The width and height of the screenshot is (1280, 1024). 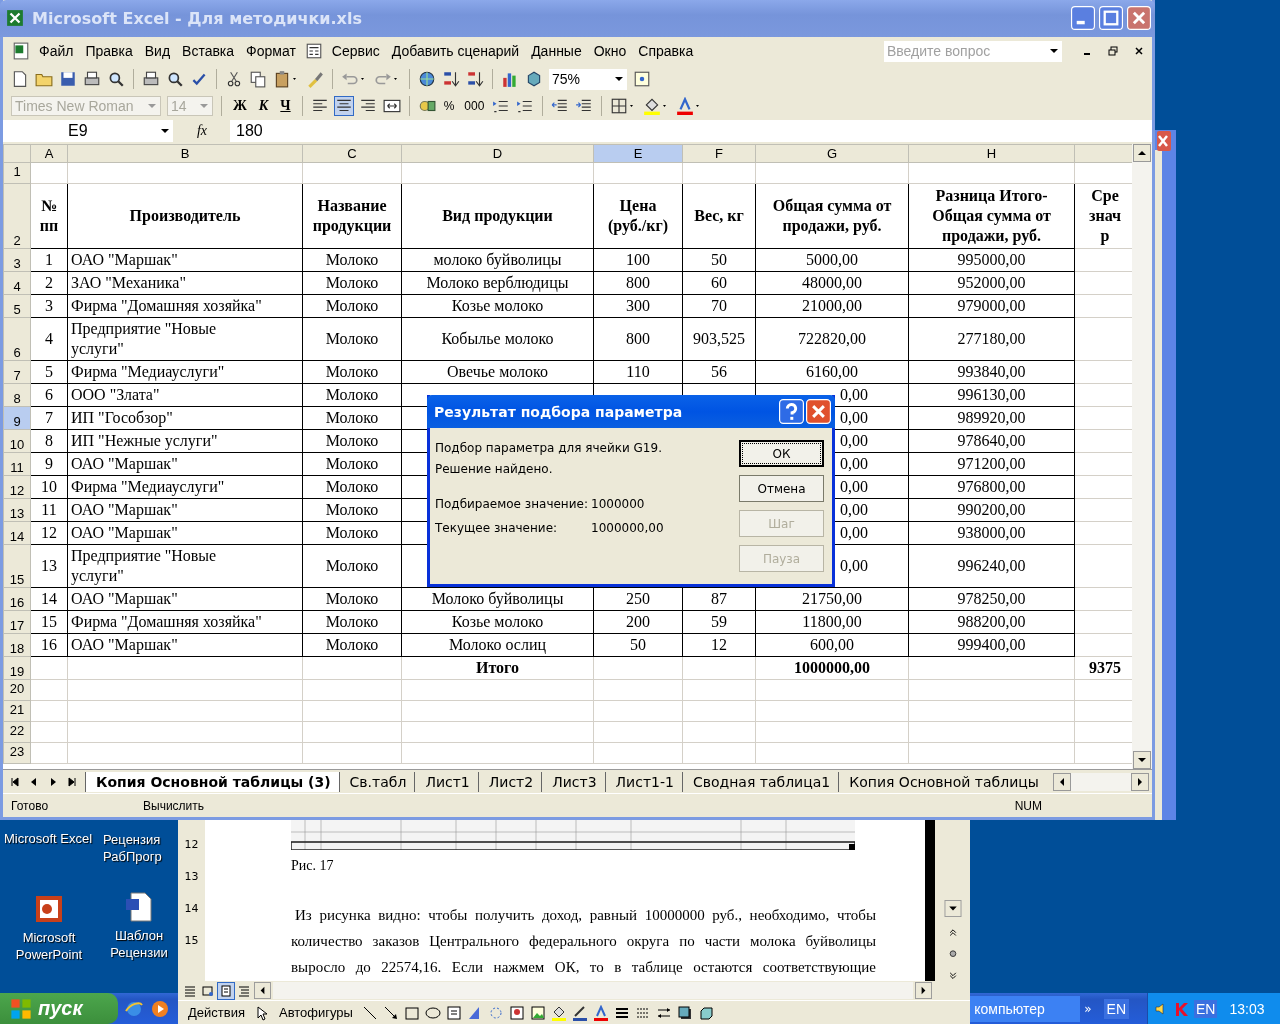 I want to click on shadow-icon, so click(x=684, y=1012).